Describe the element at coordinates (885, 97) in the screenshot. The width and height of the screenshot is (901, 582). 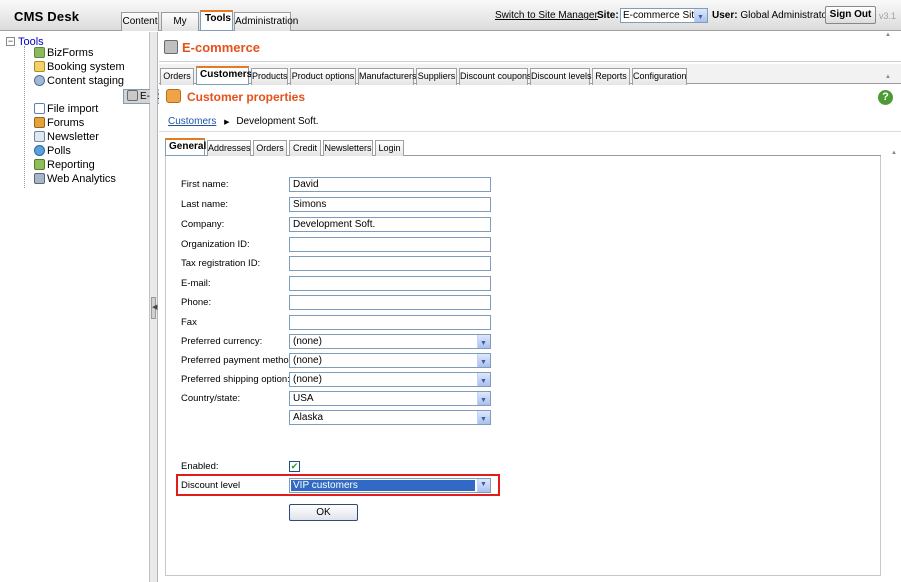
I see `help-icon: ?` at that location.